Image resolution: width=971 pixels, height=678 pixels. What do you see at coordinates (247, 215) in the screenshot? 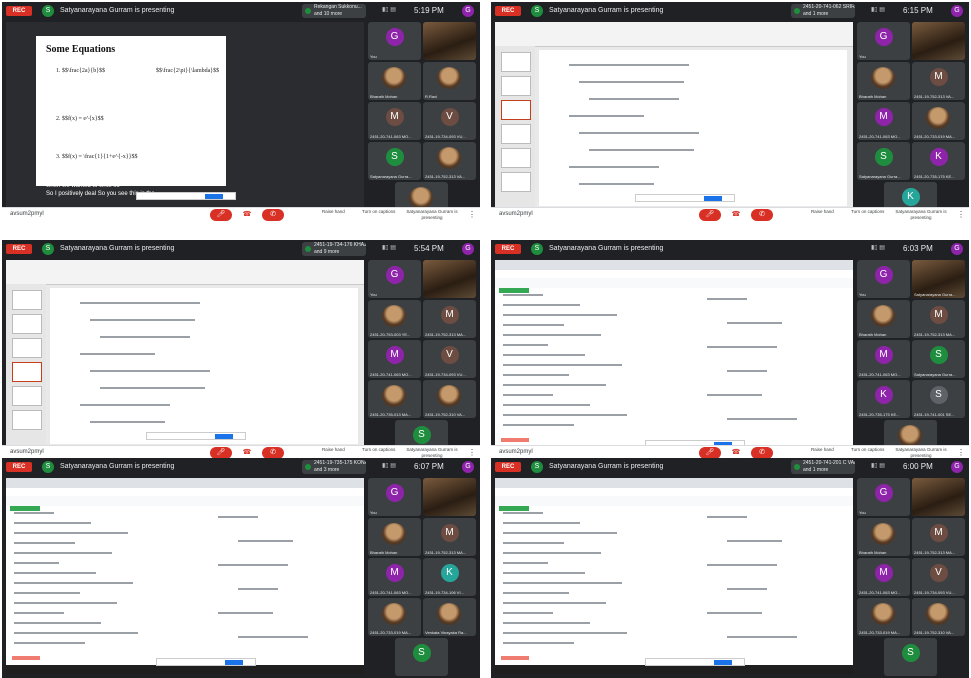
I see `camera-button: ☎︎` at bounding box center [247, 215].